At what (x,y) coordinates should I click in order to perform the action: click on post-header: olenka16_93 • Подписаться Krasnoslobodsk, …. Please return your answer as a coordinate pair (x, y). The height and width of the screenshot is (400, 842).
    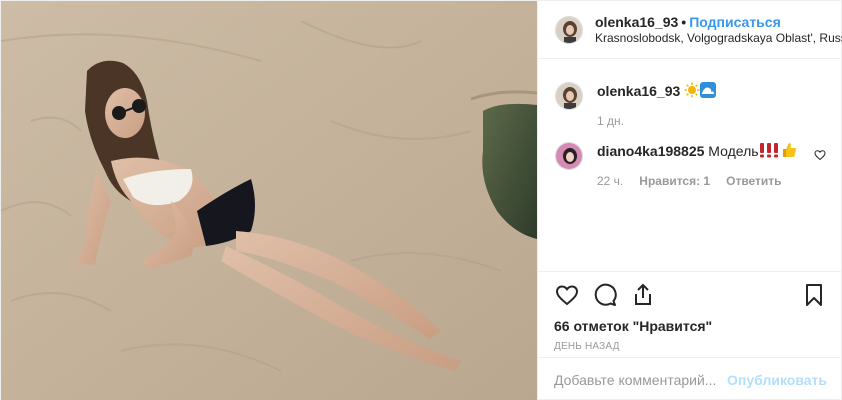
    Looking at the image, I should click on (690, 30).